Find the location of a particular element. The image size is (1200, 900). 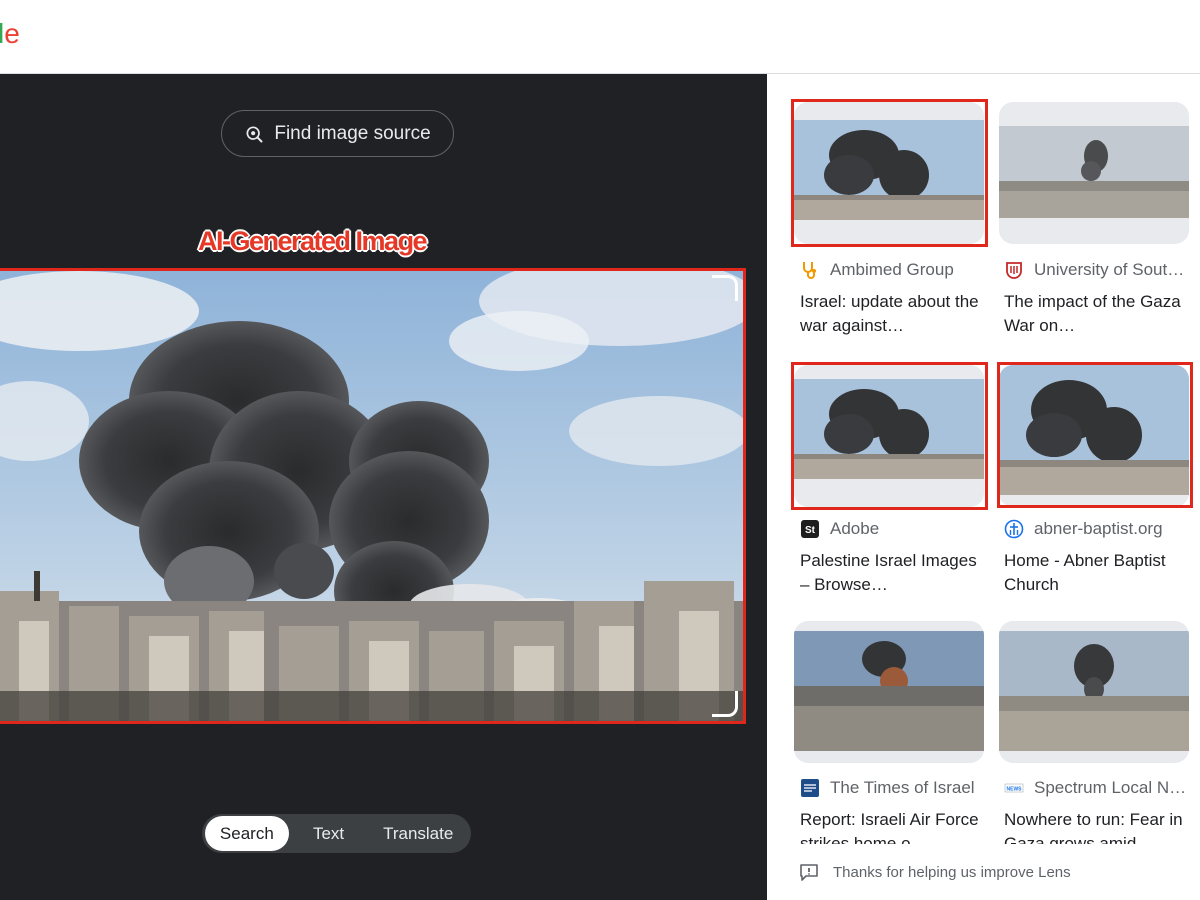

lens-mode-tabs: Search Text Translate is located at coordinates (336, 833).